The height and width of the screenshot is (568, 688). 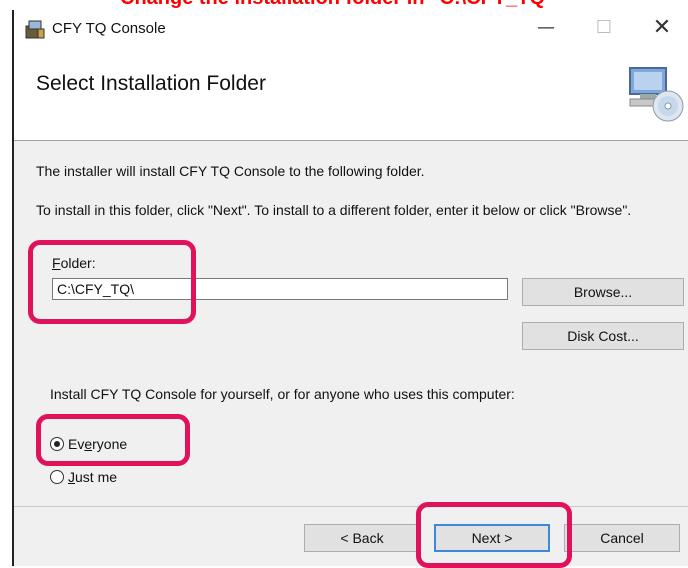 I want to click on close-button: ✕, so click(x=662, y=27).